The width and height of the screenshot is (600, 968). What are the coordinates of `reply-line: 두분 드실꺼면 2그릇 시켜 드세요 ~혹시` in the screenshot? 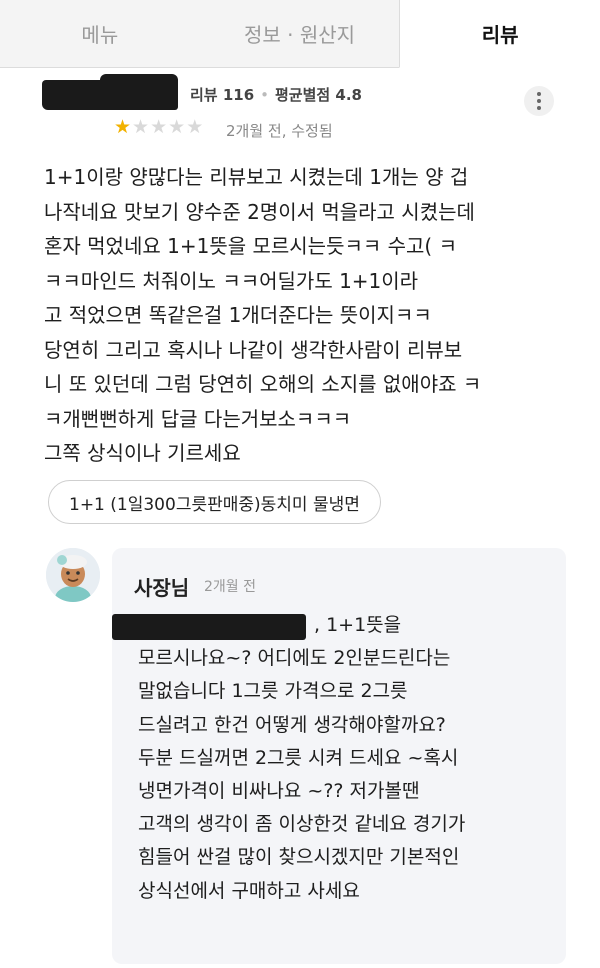 It's located at (298, 757).